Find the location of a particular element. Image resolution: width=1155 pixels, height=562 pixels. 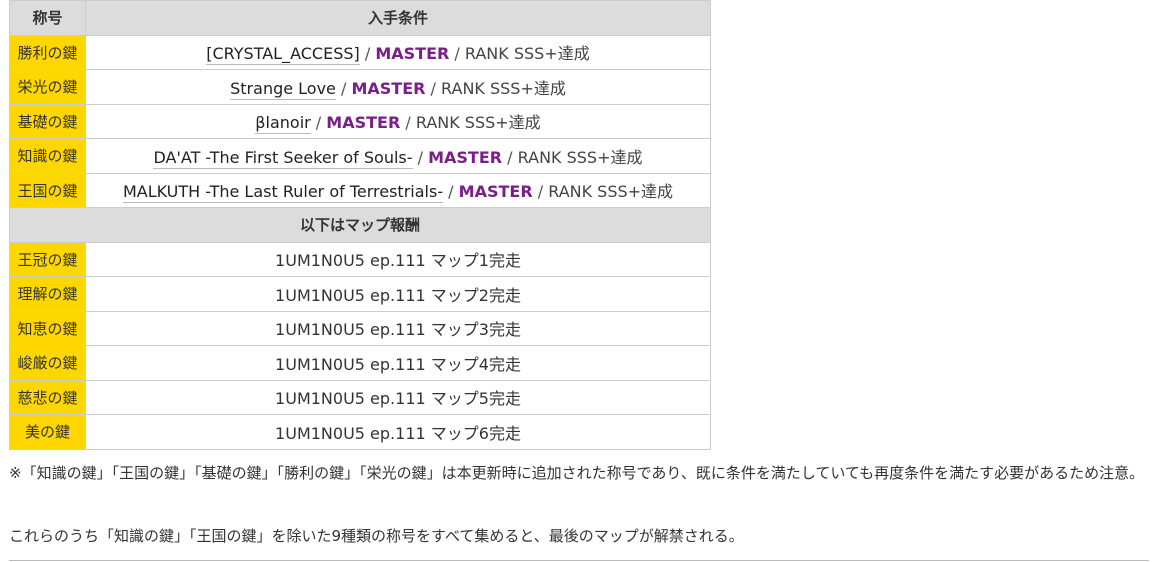

song-link: DA'AT -The First Seeker of Souls- is located at coordinates (283, 158).